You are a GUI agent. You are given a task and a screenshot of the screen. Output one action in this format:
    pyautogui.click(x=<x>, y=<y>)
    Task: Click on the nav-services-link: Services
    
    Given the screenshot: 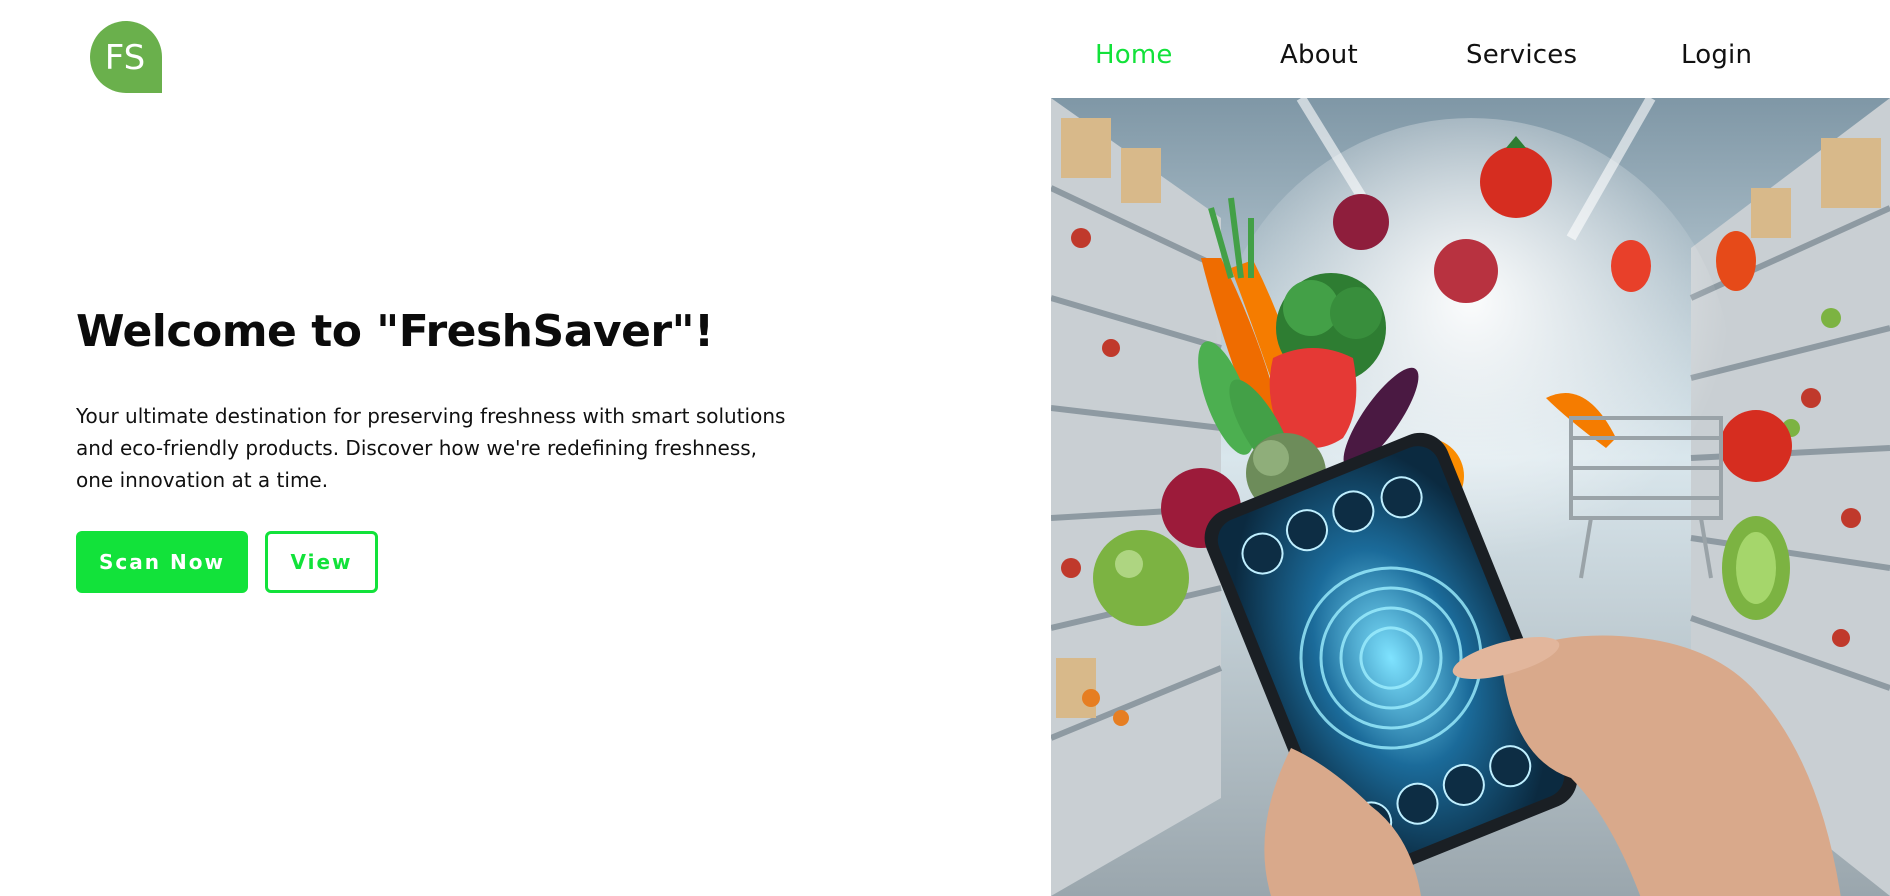 What is the action you would take?
    pyautogui.click(x=1521, y=55)
    